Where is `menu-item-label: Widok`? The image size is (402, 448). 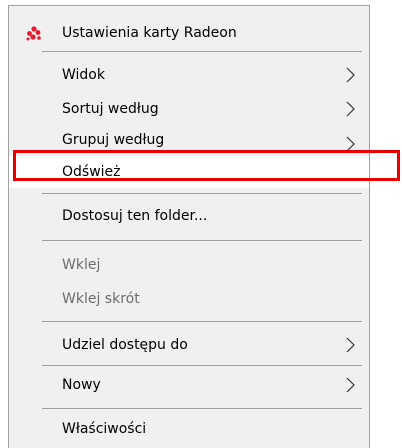 menu-item-label: Widok is located at coordinates (83, 75).